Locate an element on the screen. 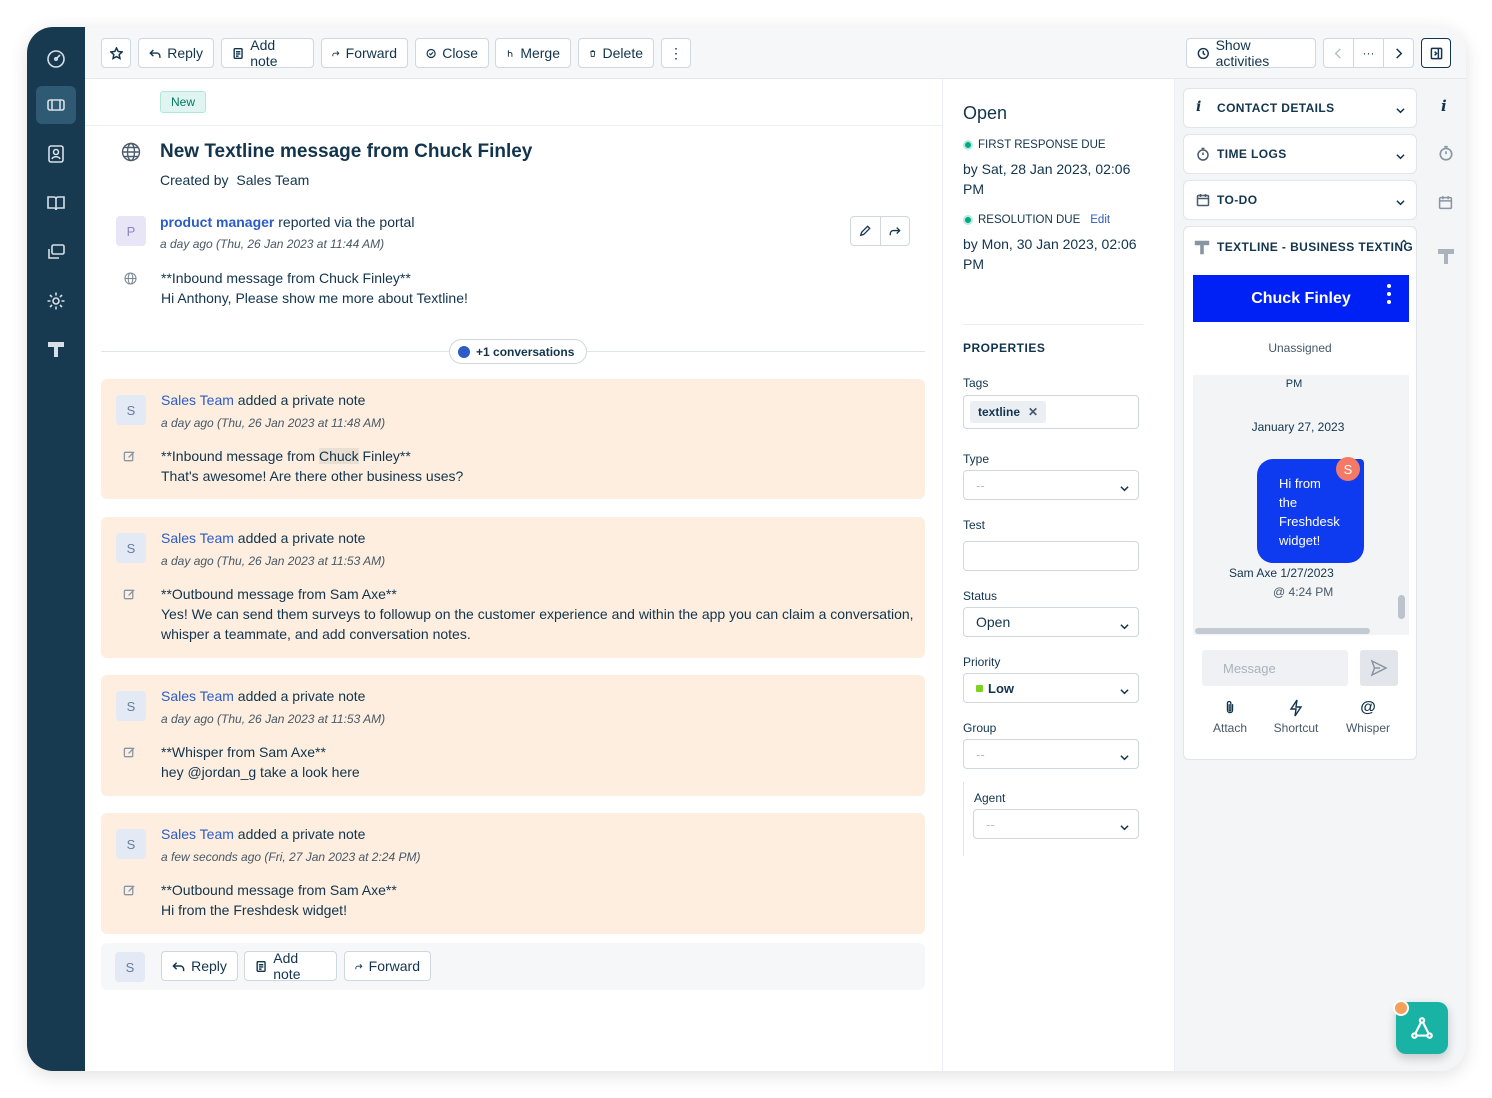 This screenshot has width=1492, height=1098. previous-ticket-button is located at coordinates (1338, 53).